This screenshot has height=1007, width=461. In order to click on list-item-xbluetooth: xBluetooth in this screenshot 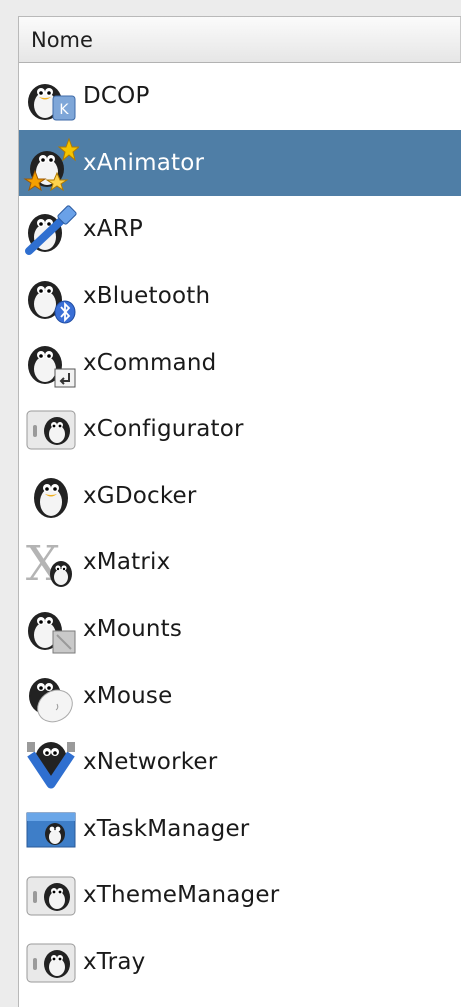, I will do `click(240, 296)`.